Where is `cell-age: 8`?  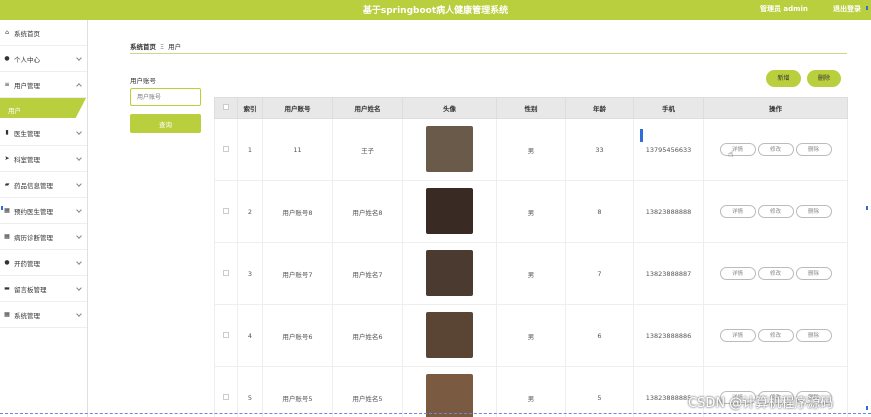
cell-age: 8 is located at coordinates (599, 211).